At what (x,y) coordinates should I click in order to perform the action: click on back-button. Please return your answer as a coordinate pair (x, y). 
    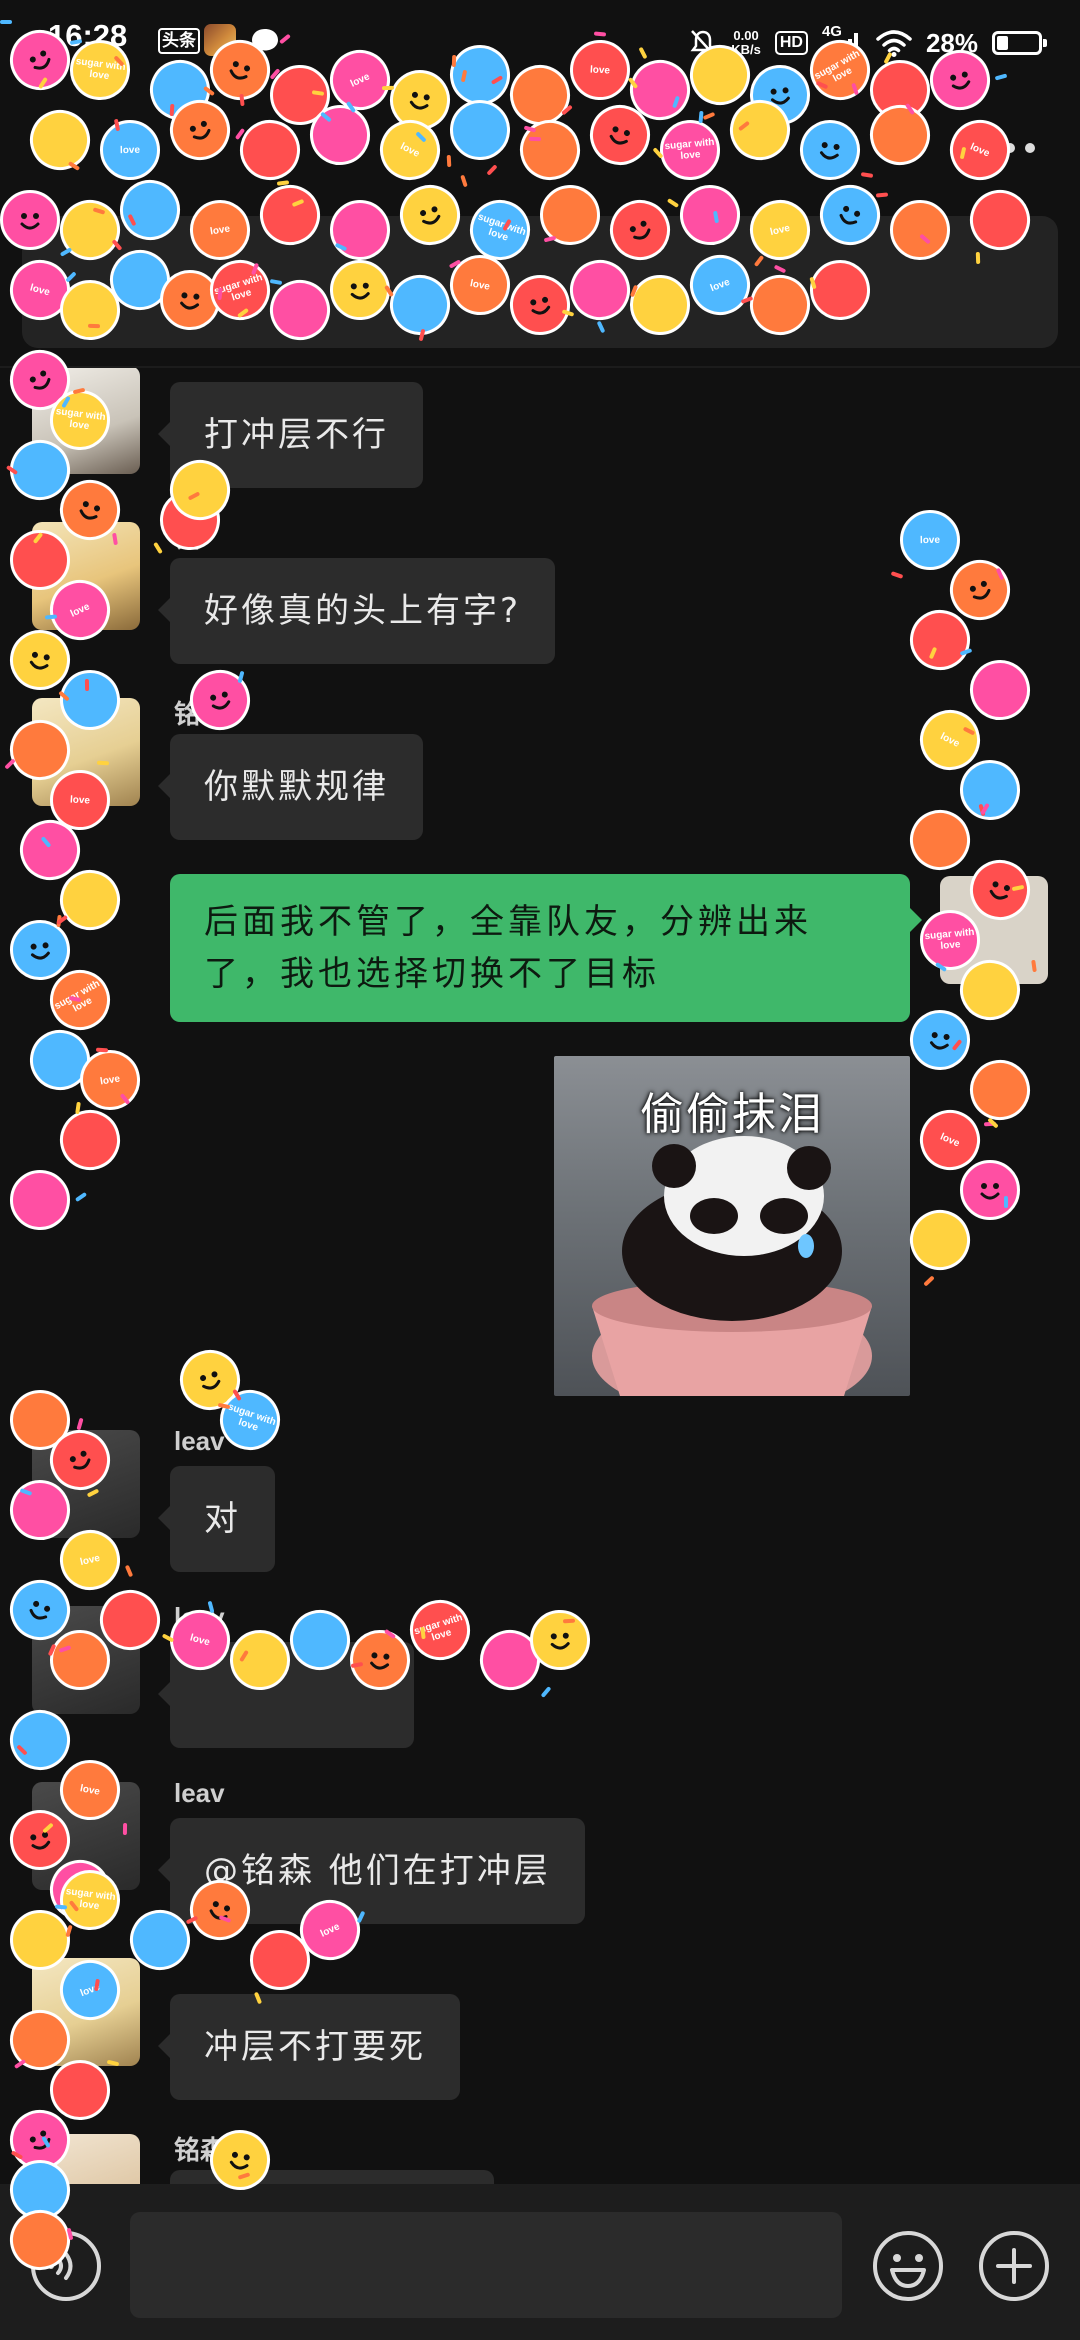
    Looking at the image, I should click on (60, 148).